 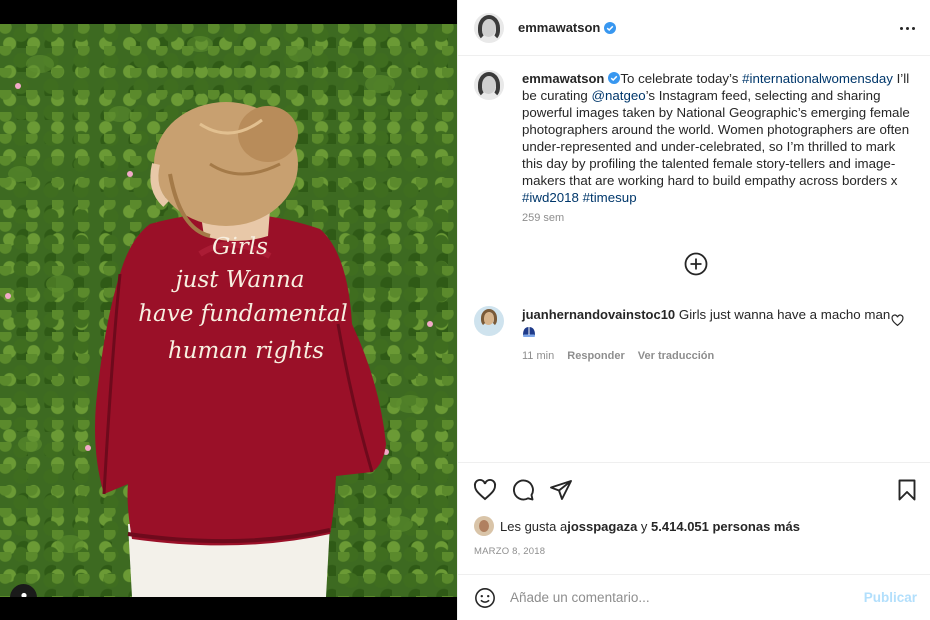 I want to click on likes-prefix: Les gusta a, so click(x=534, y=526).